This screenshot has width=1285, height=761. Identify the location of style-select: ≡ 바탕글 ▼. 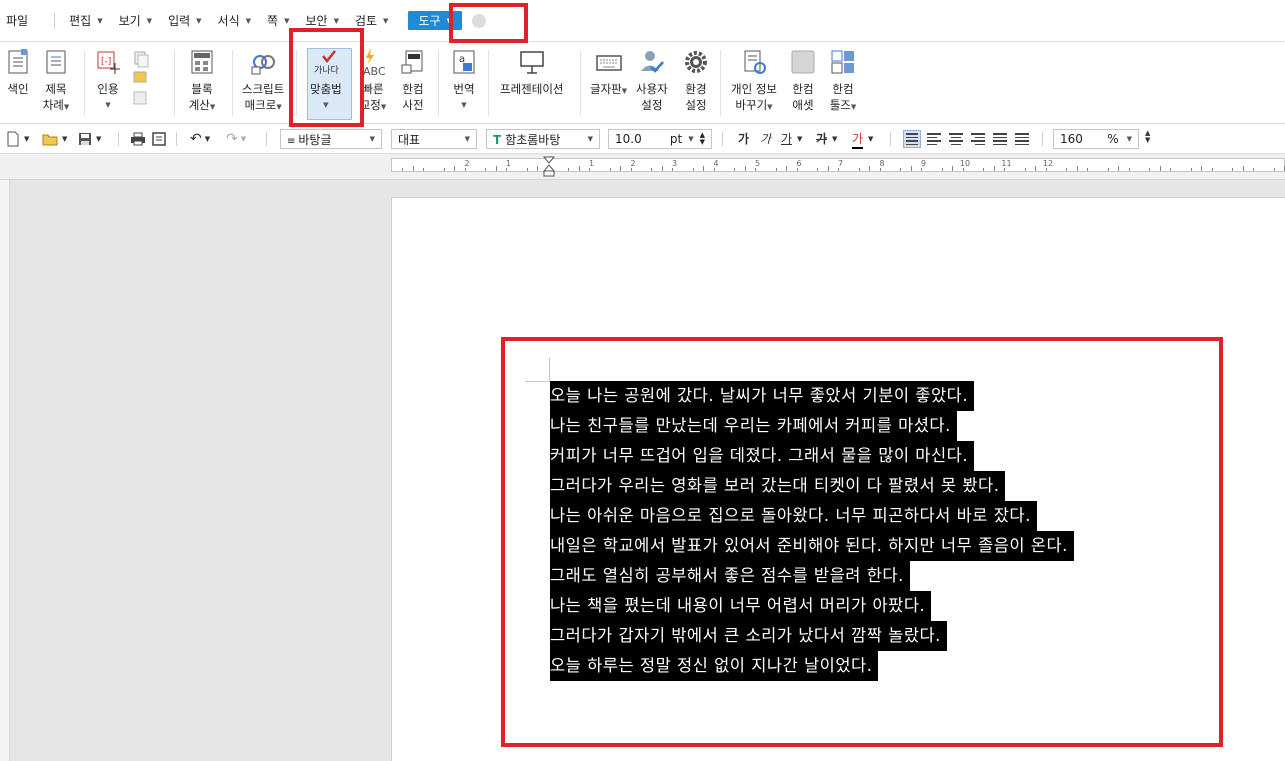
(331, 139).